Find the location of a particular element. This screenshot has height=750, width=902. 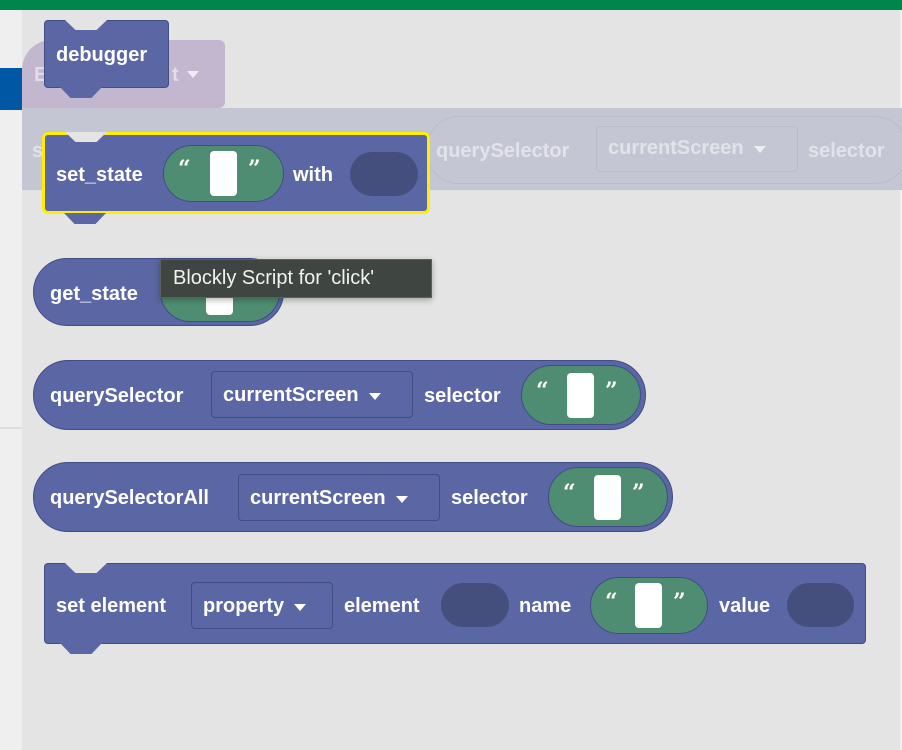

set-element-label: set element is located at coordinates (111, 606).